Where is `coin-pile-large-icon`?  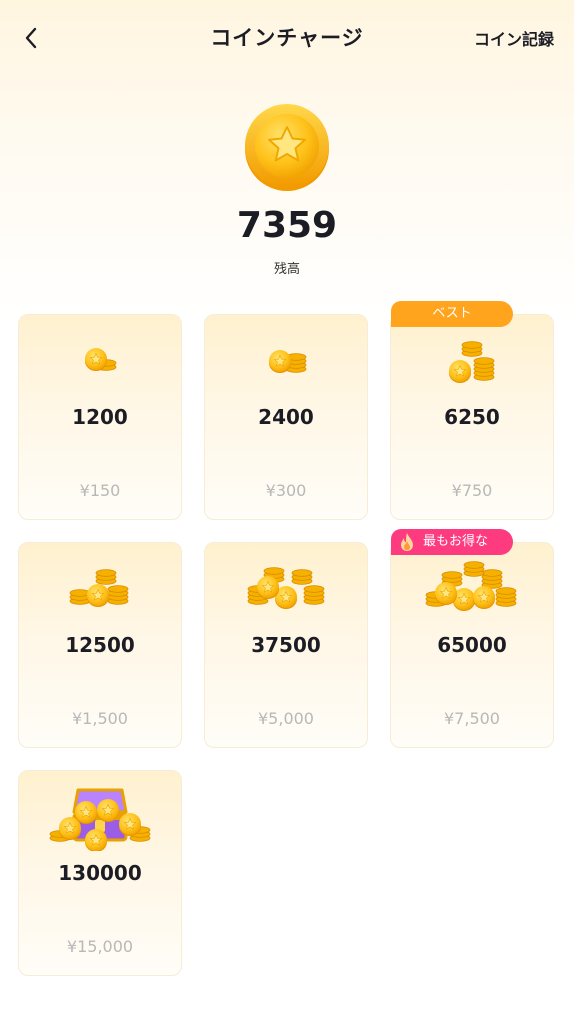 coin-pile-large-icon is located at coordinates (286, 590).